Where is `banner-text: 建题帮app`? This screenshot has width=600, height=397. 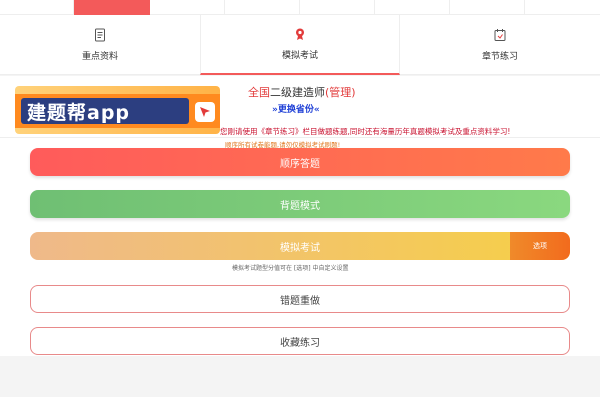 banner-text: 建题帮app is located at coordinates (79, 112).